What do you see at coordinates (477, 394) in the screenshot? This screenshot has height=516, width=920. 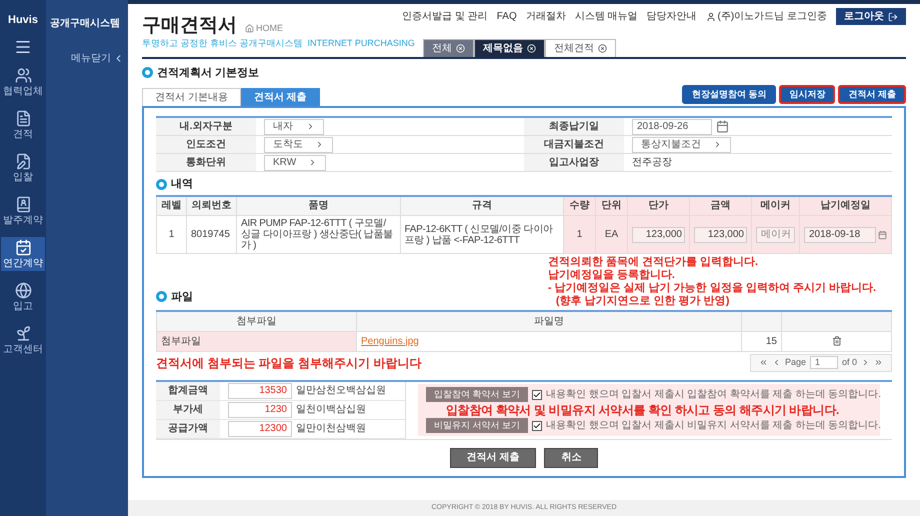 I see `view-document-button: 입찰참여 확약서 보기` at bounding box center [477, 394].